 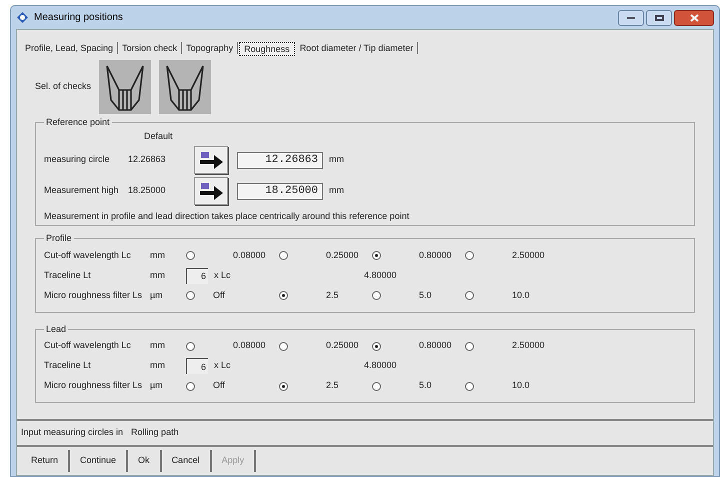 What do you see at coordinates (267, 49) in the screenshot?
I see `tab: Roughness` at bounding box center [267, 49].